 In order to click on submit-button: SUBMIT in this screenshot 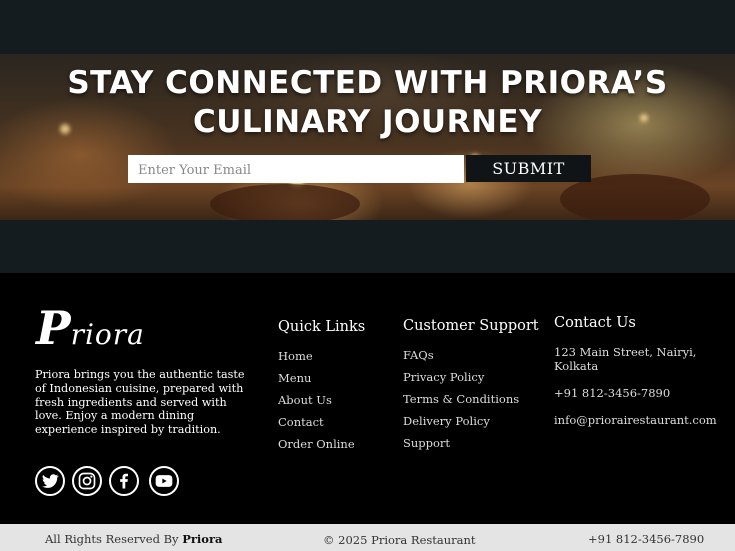, I will do `click(528, 168)`.